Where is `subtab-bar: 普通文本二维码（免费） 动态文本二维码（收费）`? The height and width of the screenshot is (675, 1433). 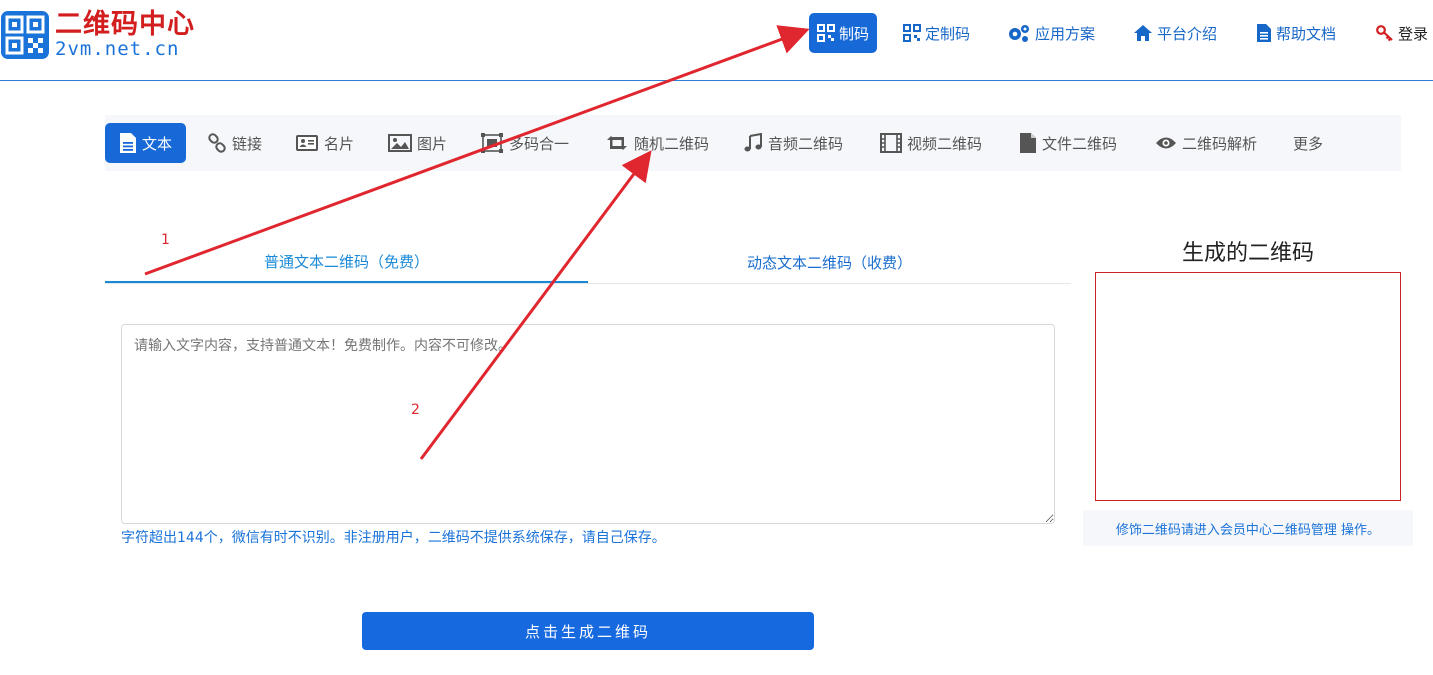
subtab-bar: 普通文本二维码（免费） 动态文本二维码（收费） is located at coordinates (588, 263).